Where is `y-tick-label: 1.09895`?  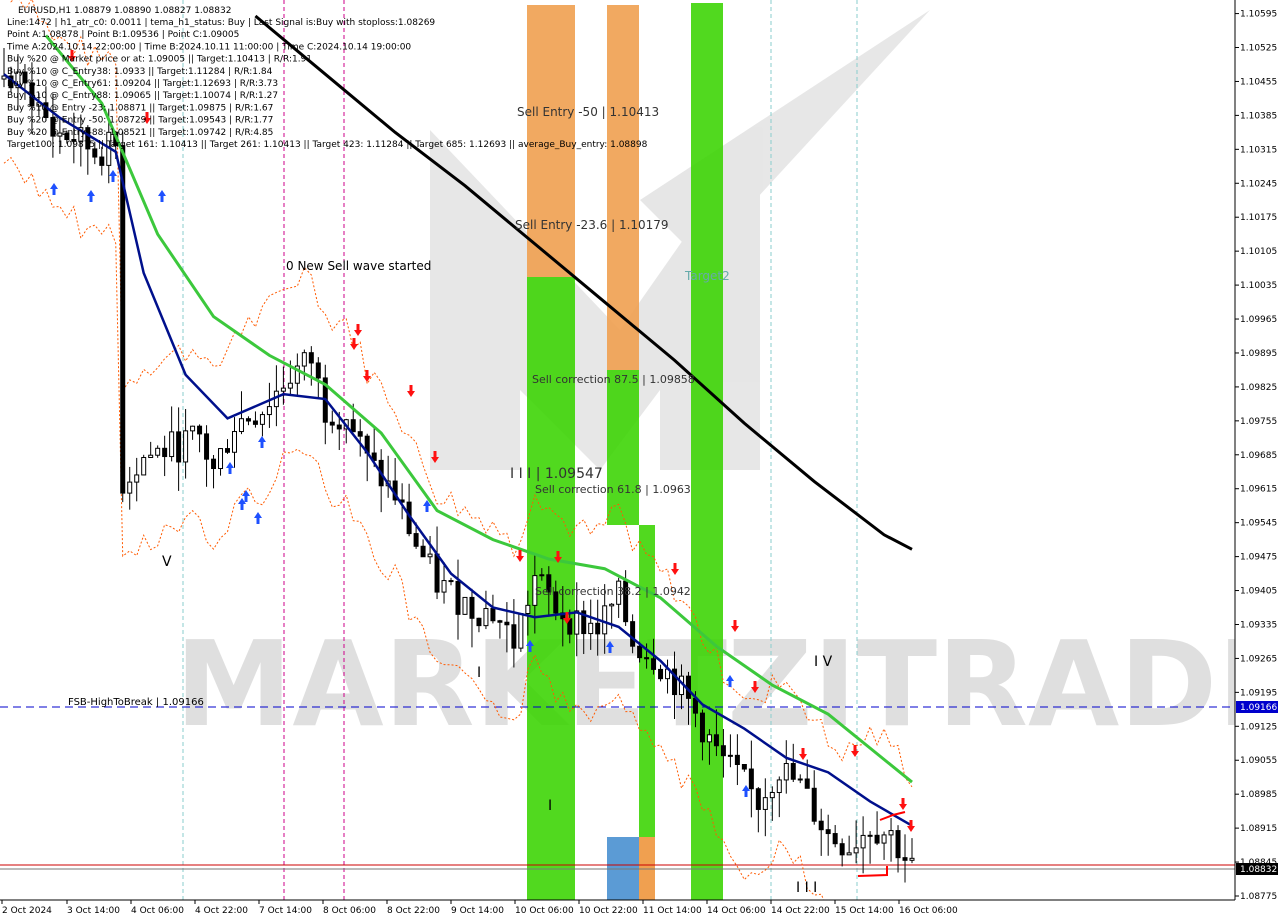
y-tick-label: 1.09895 is located at coordinates (1258, 354).